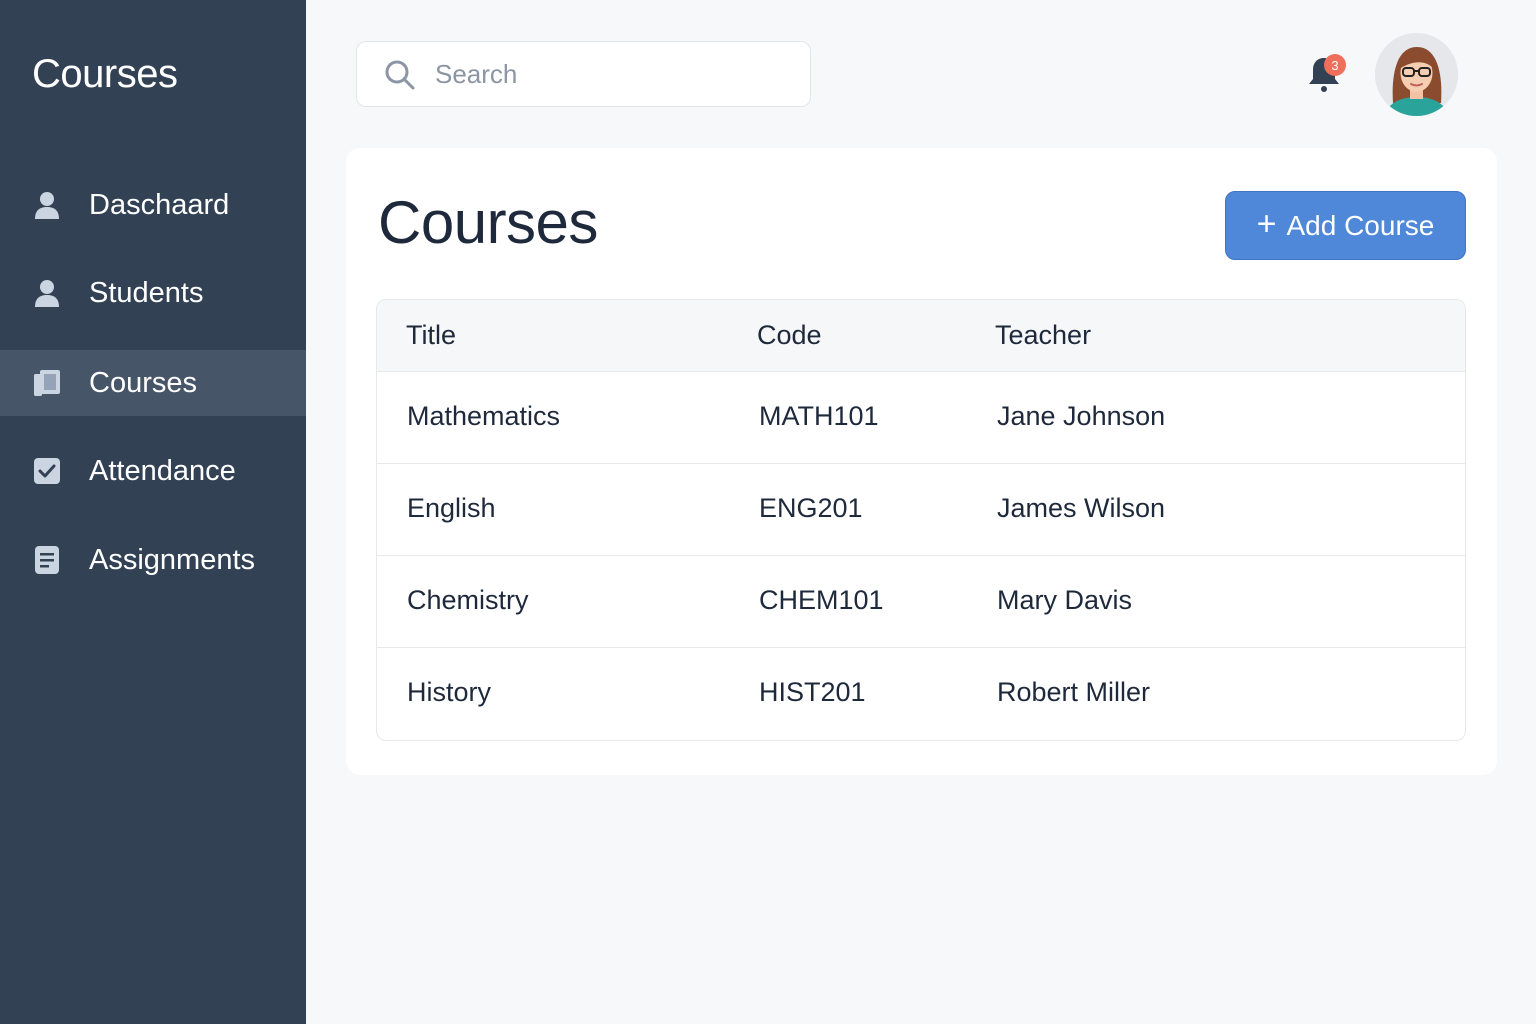  I want to click on checkbox-icon, so click(47, 471).